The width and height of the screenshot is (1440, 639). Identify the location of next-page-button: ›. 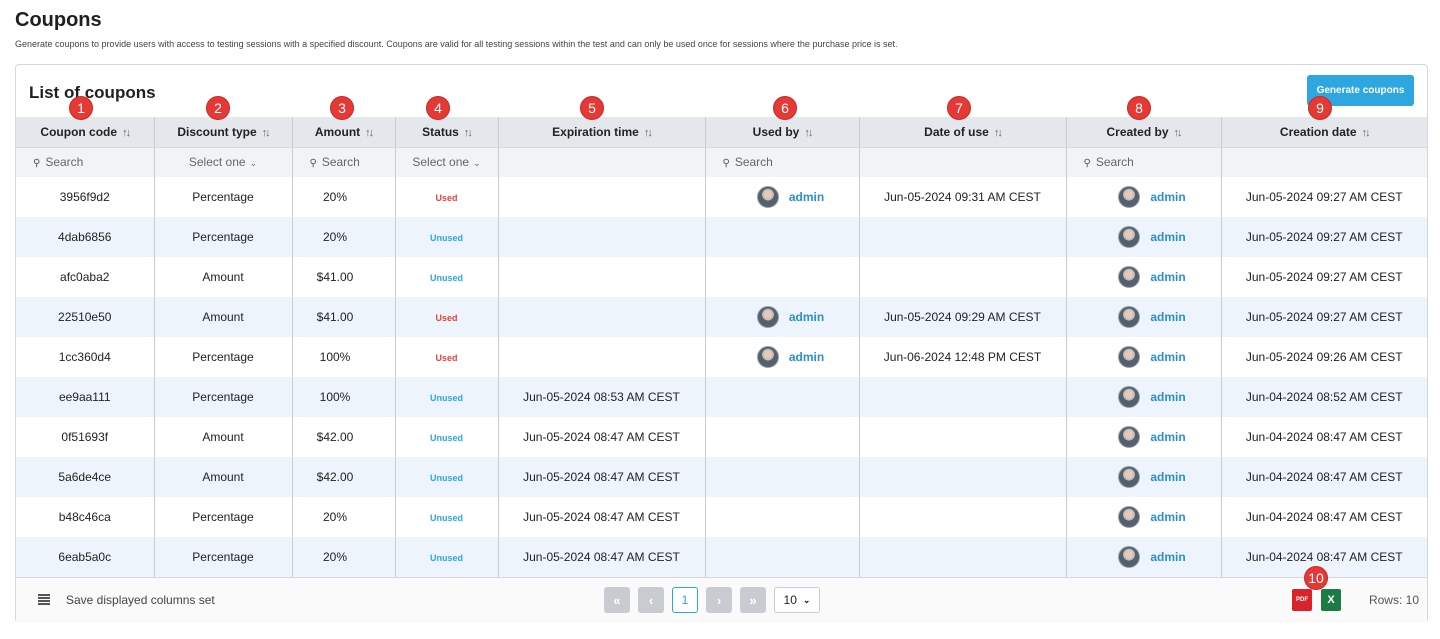
(719, 600).